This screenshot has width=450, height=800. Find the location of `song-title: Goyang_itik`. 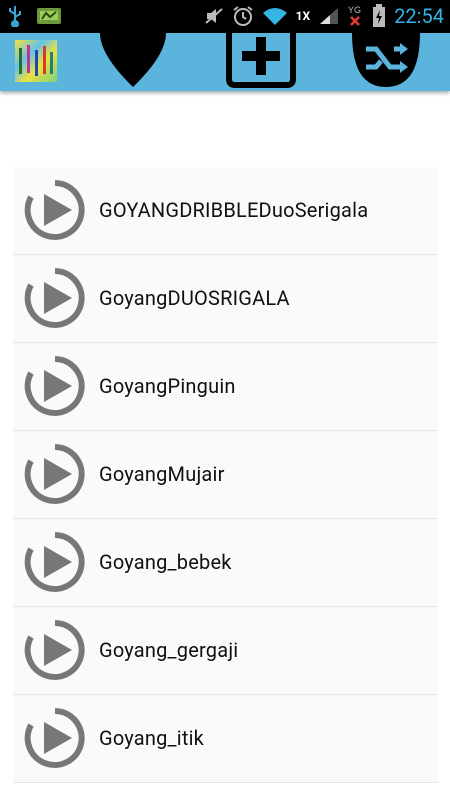

song-title: Goyang_itik is located at coordinates (151, 738).